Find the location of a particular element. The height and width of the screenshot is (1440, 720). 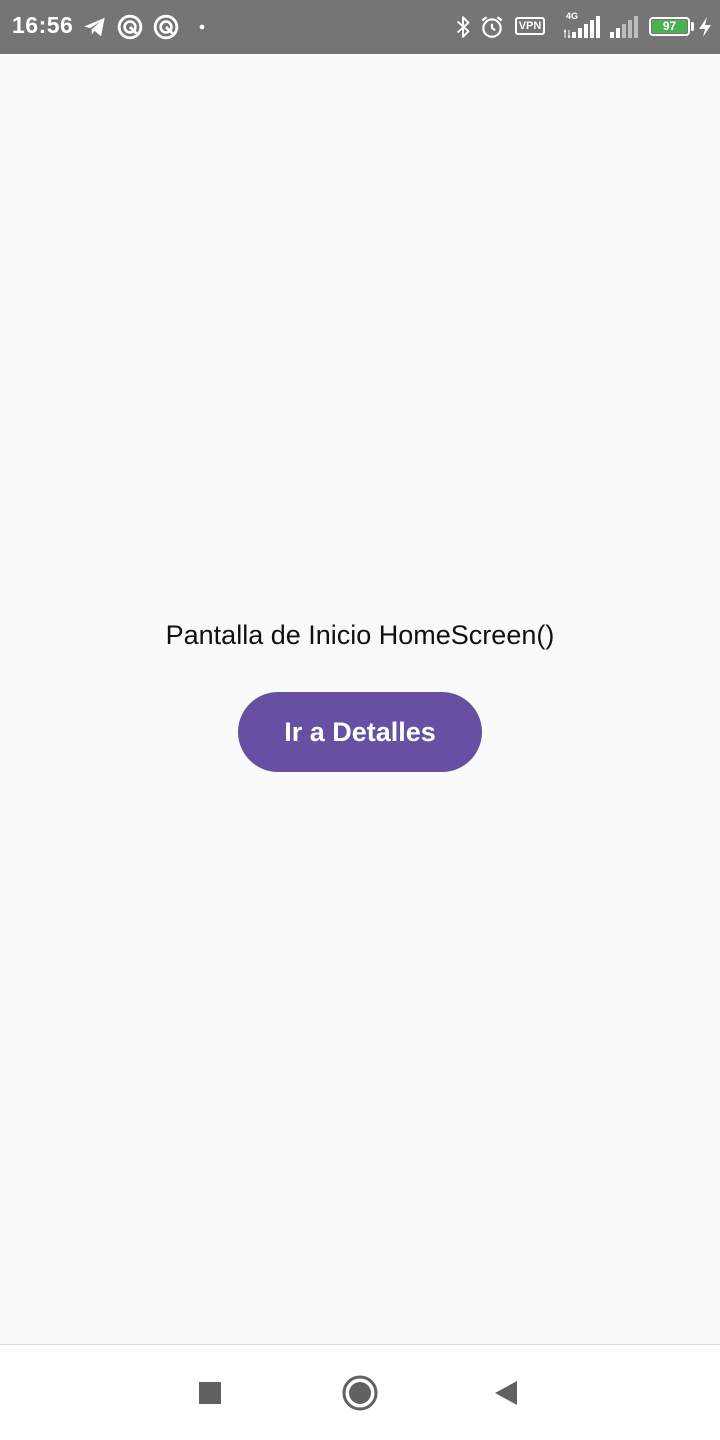

battery-tip is located at coordinates (692, 26).